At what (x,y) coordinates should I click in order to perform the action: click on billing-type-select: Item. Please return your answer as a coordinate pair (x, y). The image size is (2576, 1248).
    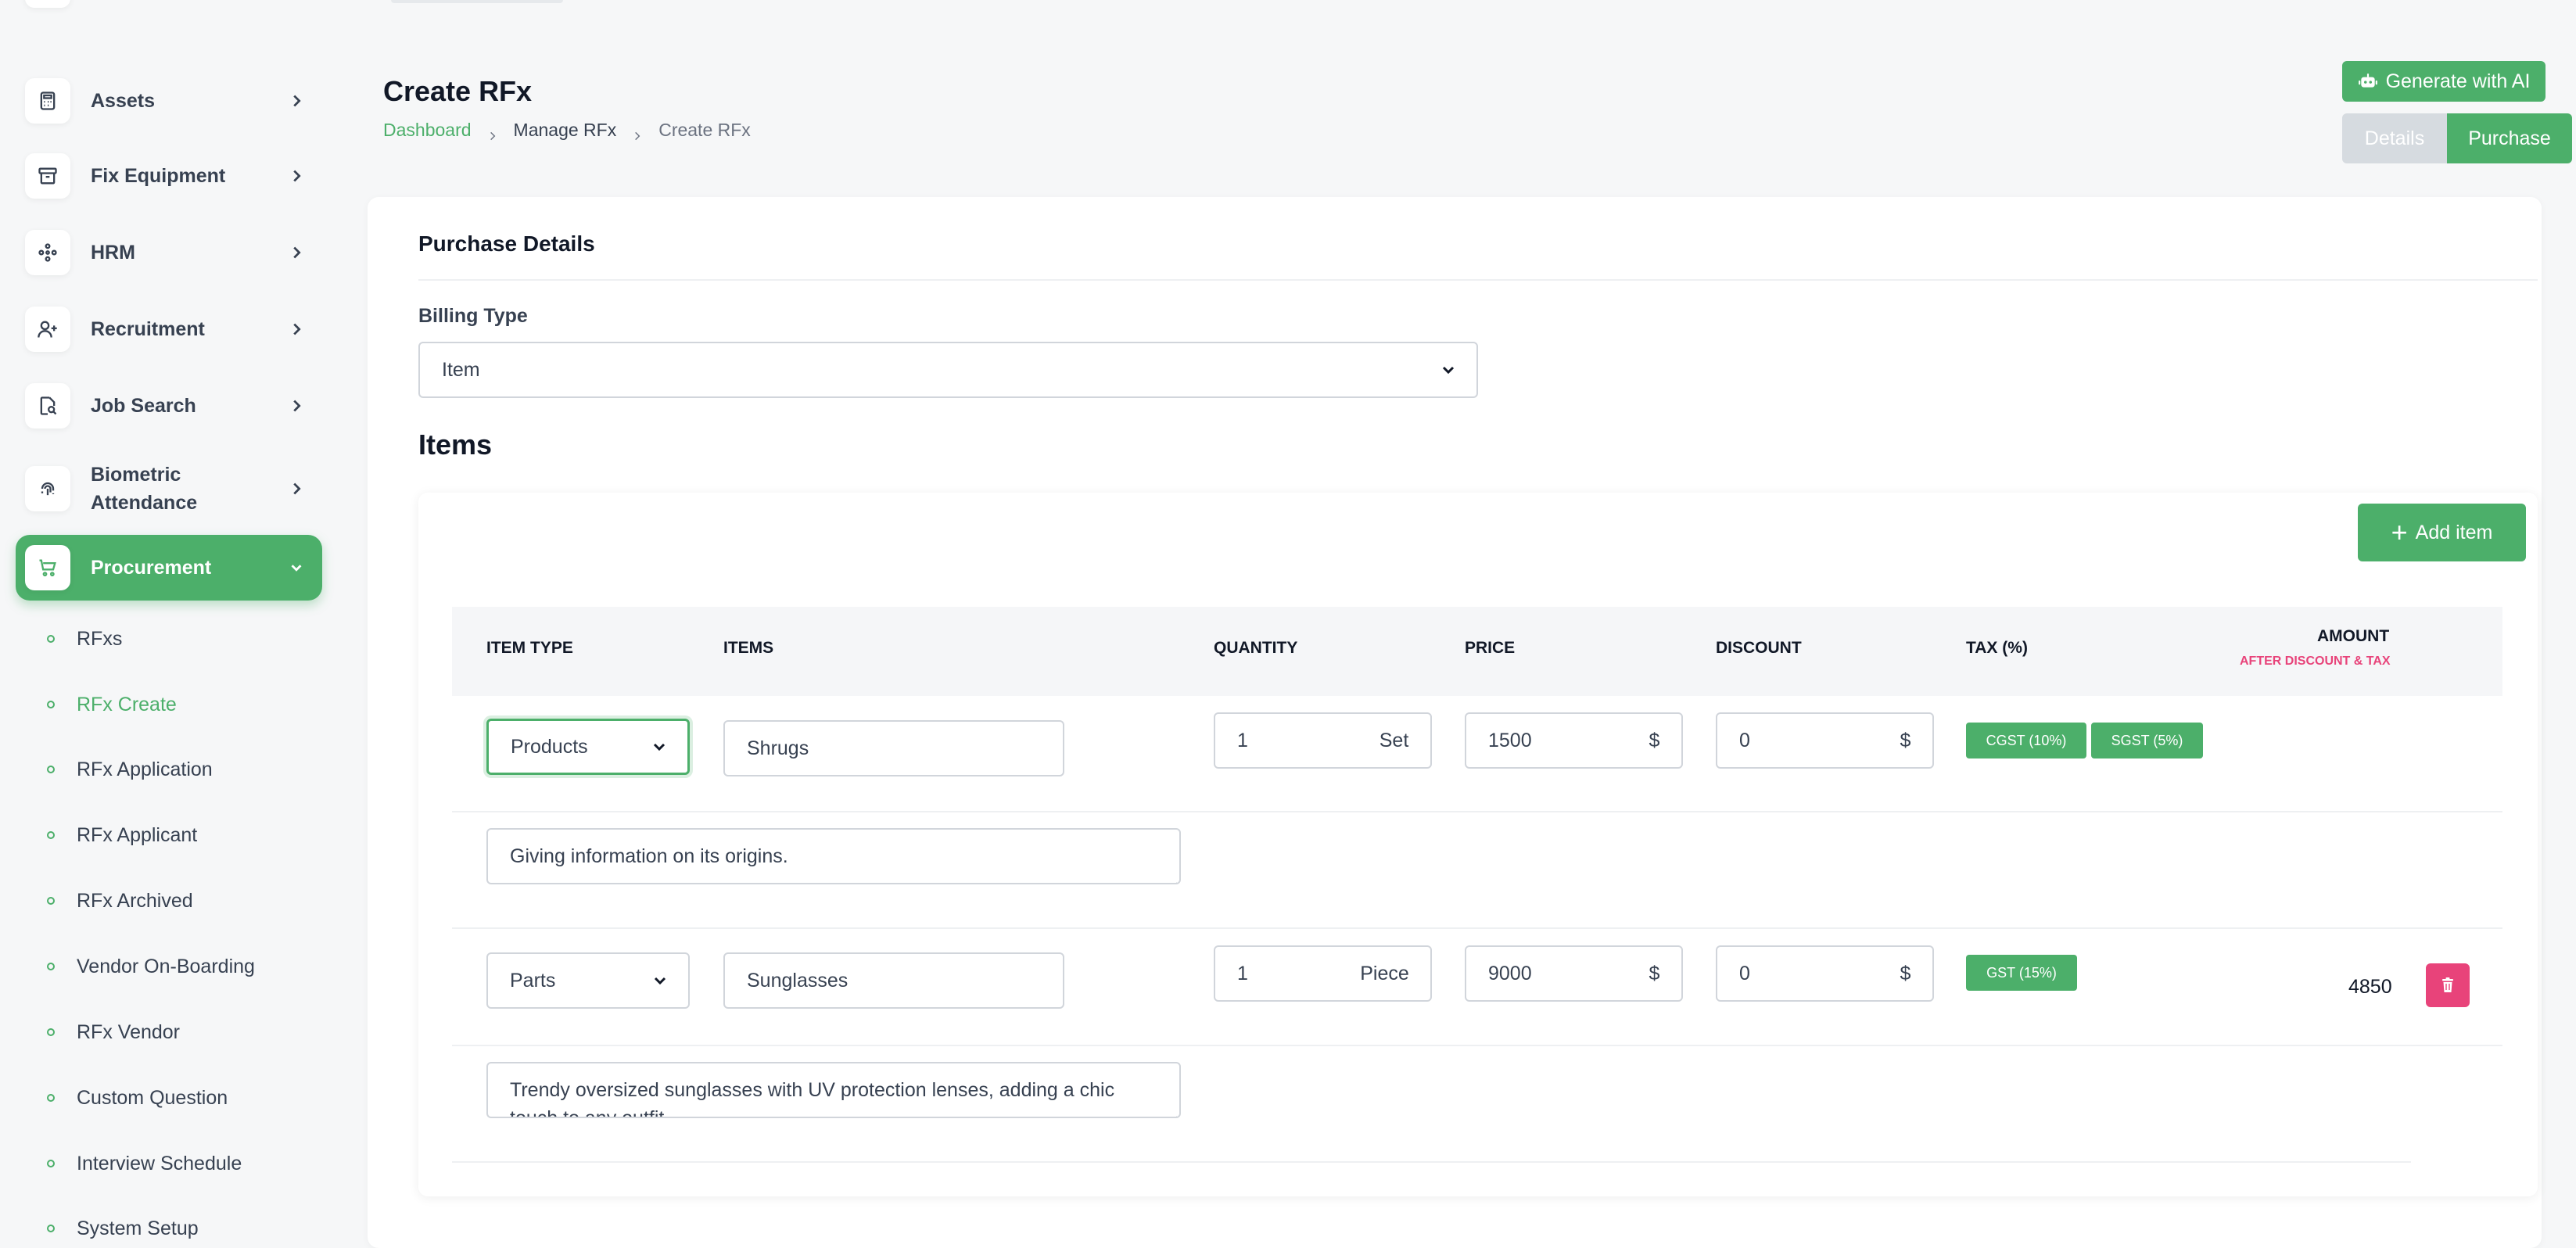
    Looking at the image, I should click on (948, 370).